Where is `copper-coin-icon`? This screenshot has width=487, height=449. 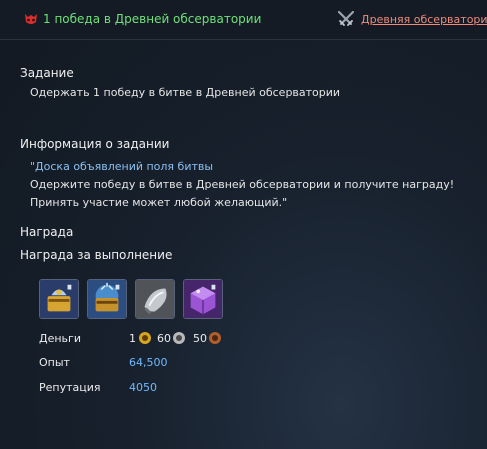
copper-coin-icon is located at coordinates (215, 338).